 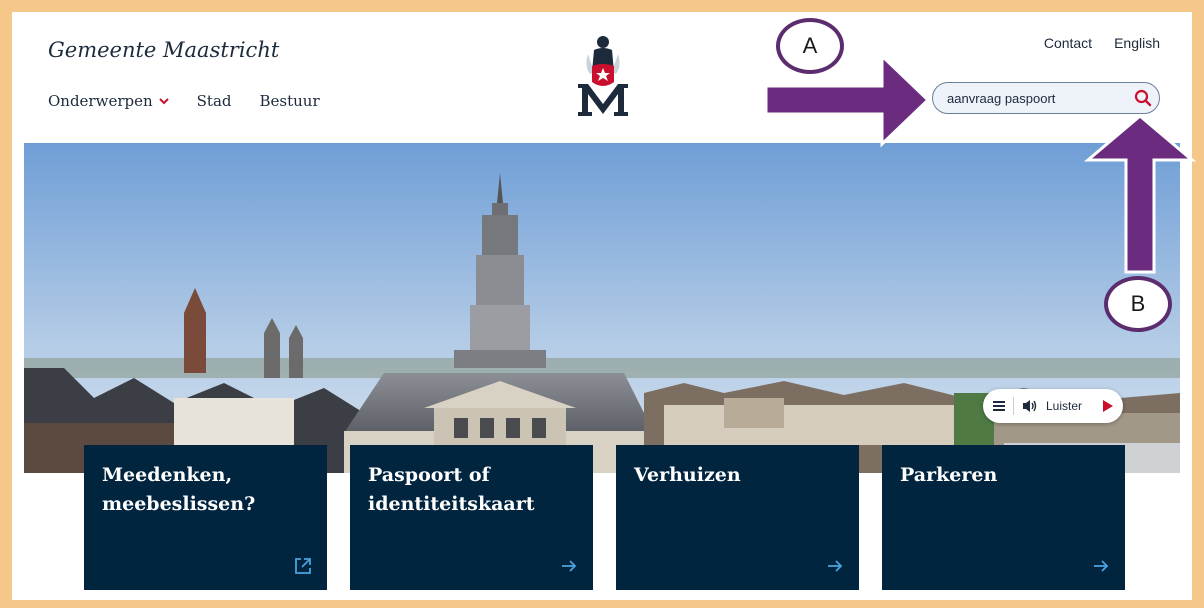 I want to click on annotation-arrows, so click(x=980, y=163).